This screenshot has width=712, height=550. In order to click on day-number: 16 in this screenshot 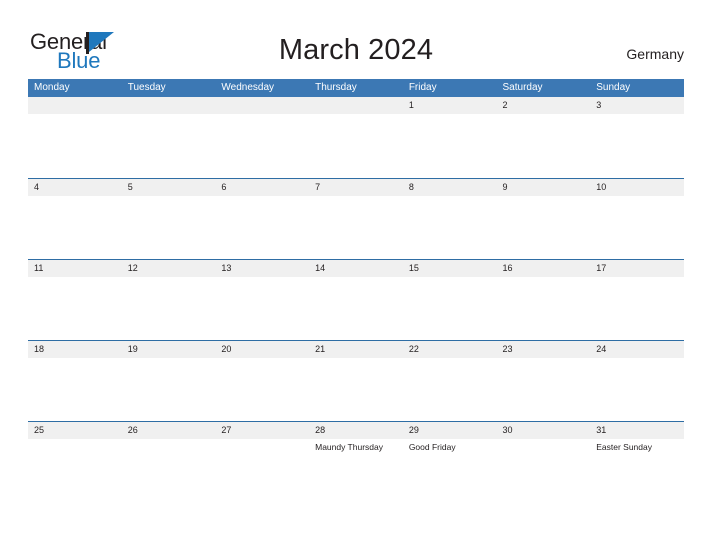, I will do `click(507, 268)`.